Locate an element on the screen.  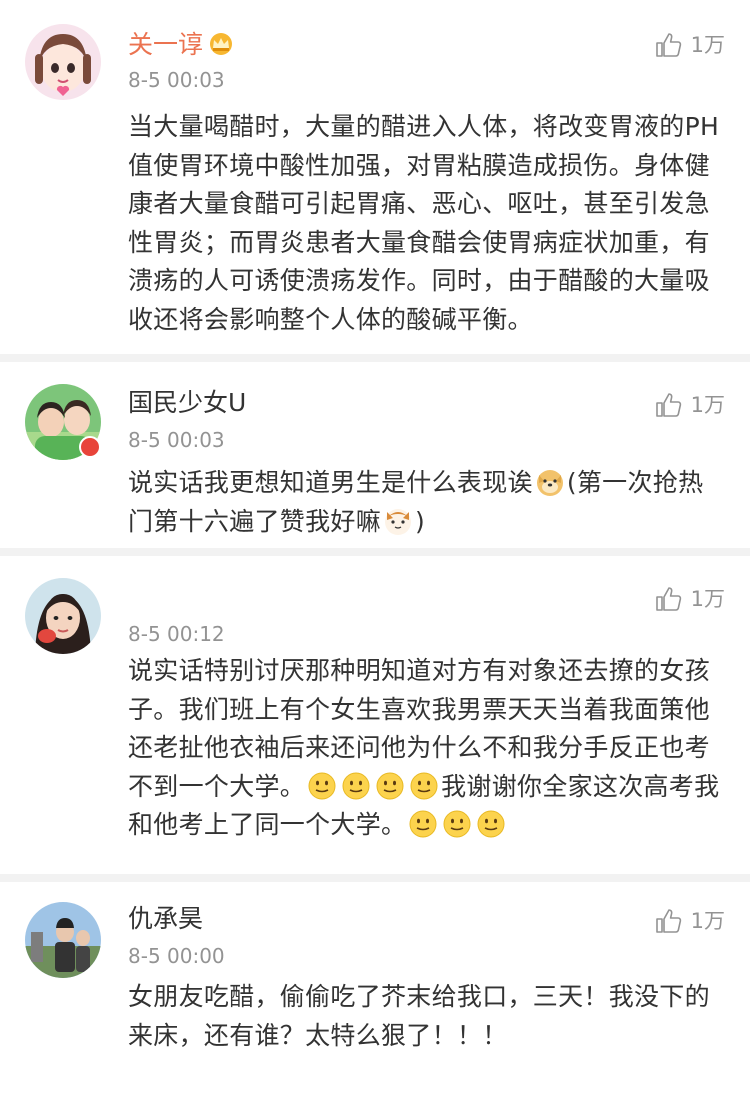
comment-text-part: ) is located at coordinates (420, 521).